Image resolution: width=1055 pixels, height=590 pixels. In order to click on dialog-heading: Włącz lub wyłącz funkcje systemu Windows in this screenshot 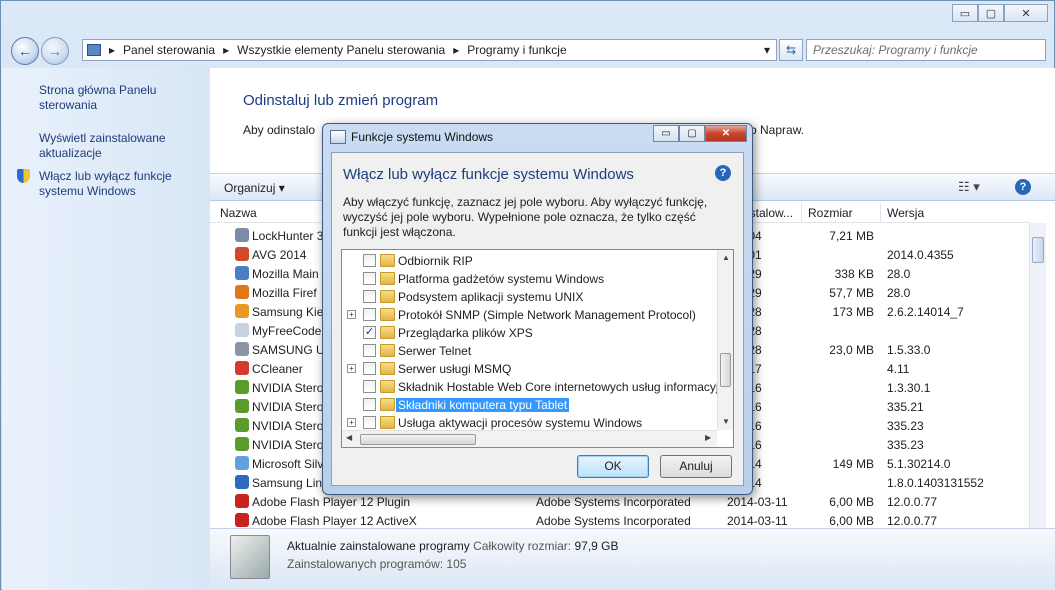, I will do `click(488, 174)`.